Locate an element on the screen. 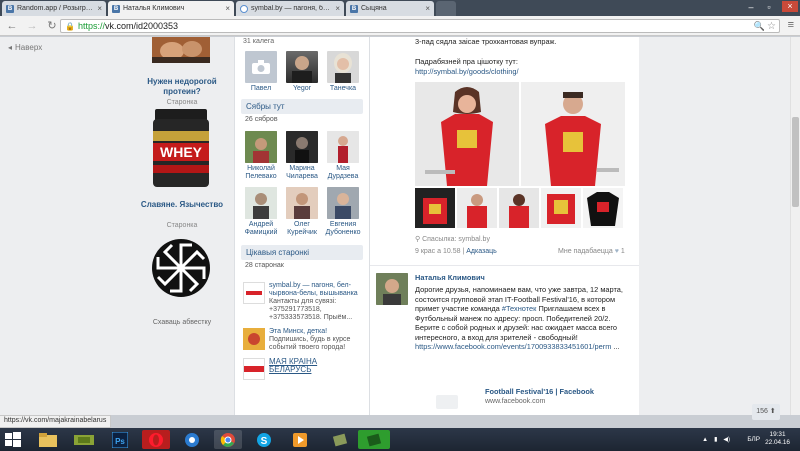  photoshop-taskbar-icon: Ps is located at coordinates (120, 439).